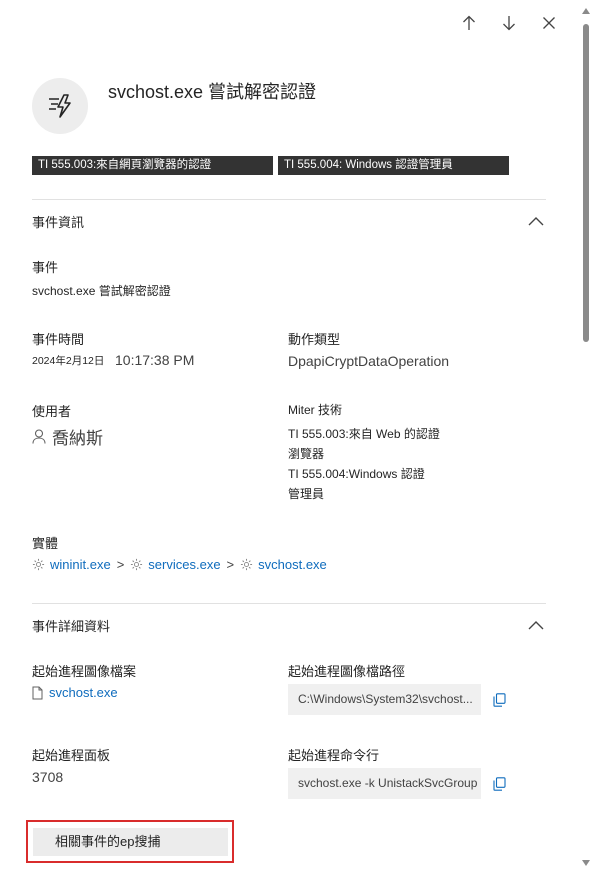 This screenshot has width=592, height=874. What do you see at coordinates (80, 564) in the screenshot?
I see `entity-link-wininit: wininit.exe` at bounding box center [80, 564].